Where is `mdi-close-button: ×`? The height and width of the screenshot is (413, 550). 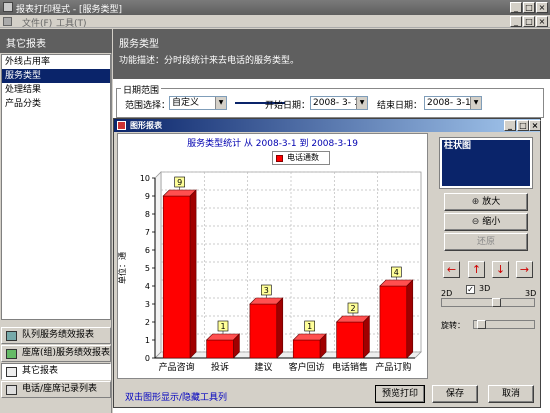 mdi-close-button: × is located at coordinates (542, 21).